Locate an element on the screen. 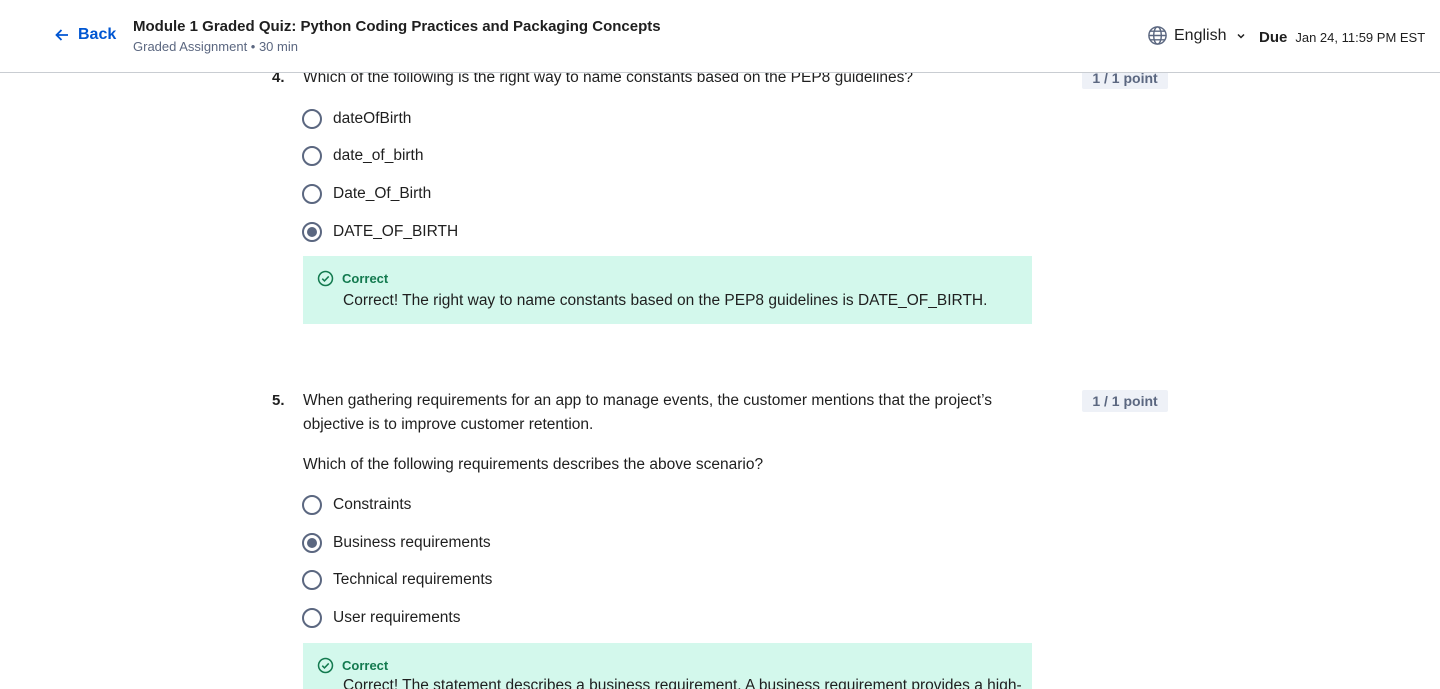 This screenshot has height=689, width=1440. option-label: Constraints is located at coordinates (372, 504).